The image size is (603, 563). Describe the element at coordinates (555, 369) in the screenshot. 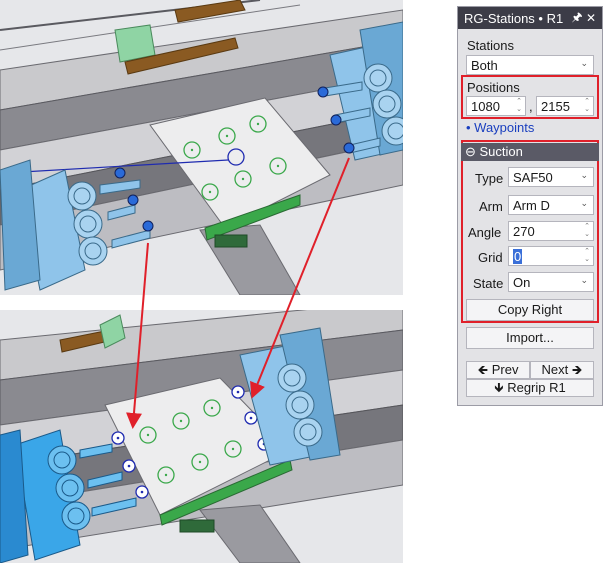

I see `next-label: Next` at that location.